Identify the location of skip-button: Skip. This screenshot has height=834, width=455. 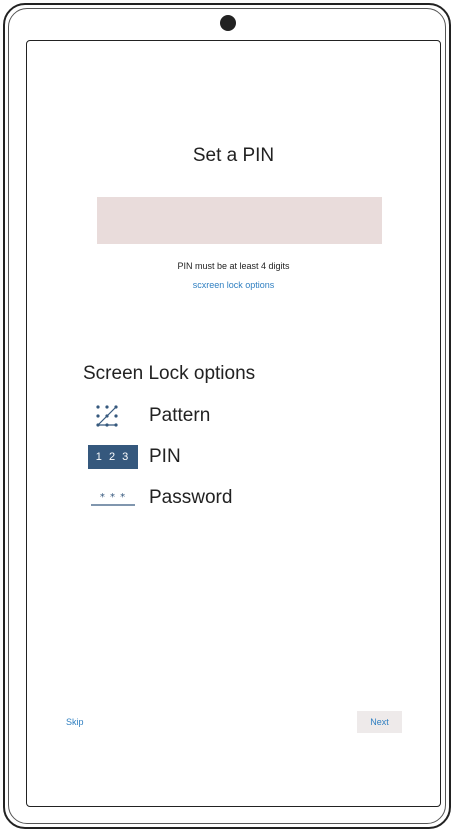
(75, 722).